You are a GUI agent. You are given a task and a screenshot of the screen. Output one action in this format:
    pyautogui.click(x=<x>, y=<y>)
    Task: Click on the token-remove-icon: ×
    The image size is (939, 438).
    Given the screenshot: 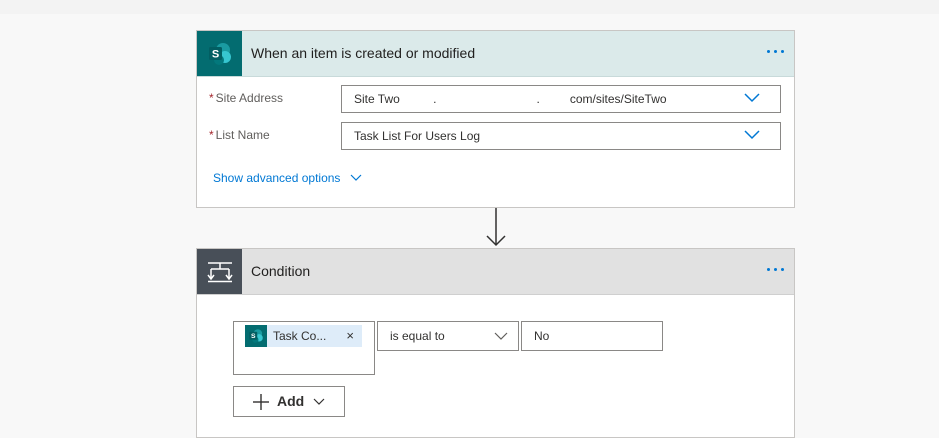 What is the action you would take?
    pyautogui.click(x=350, y=336)
    